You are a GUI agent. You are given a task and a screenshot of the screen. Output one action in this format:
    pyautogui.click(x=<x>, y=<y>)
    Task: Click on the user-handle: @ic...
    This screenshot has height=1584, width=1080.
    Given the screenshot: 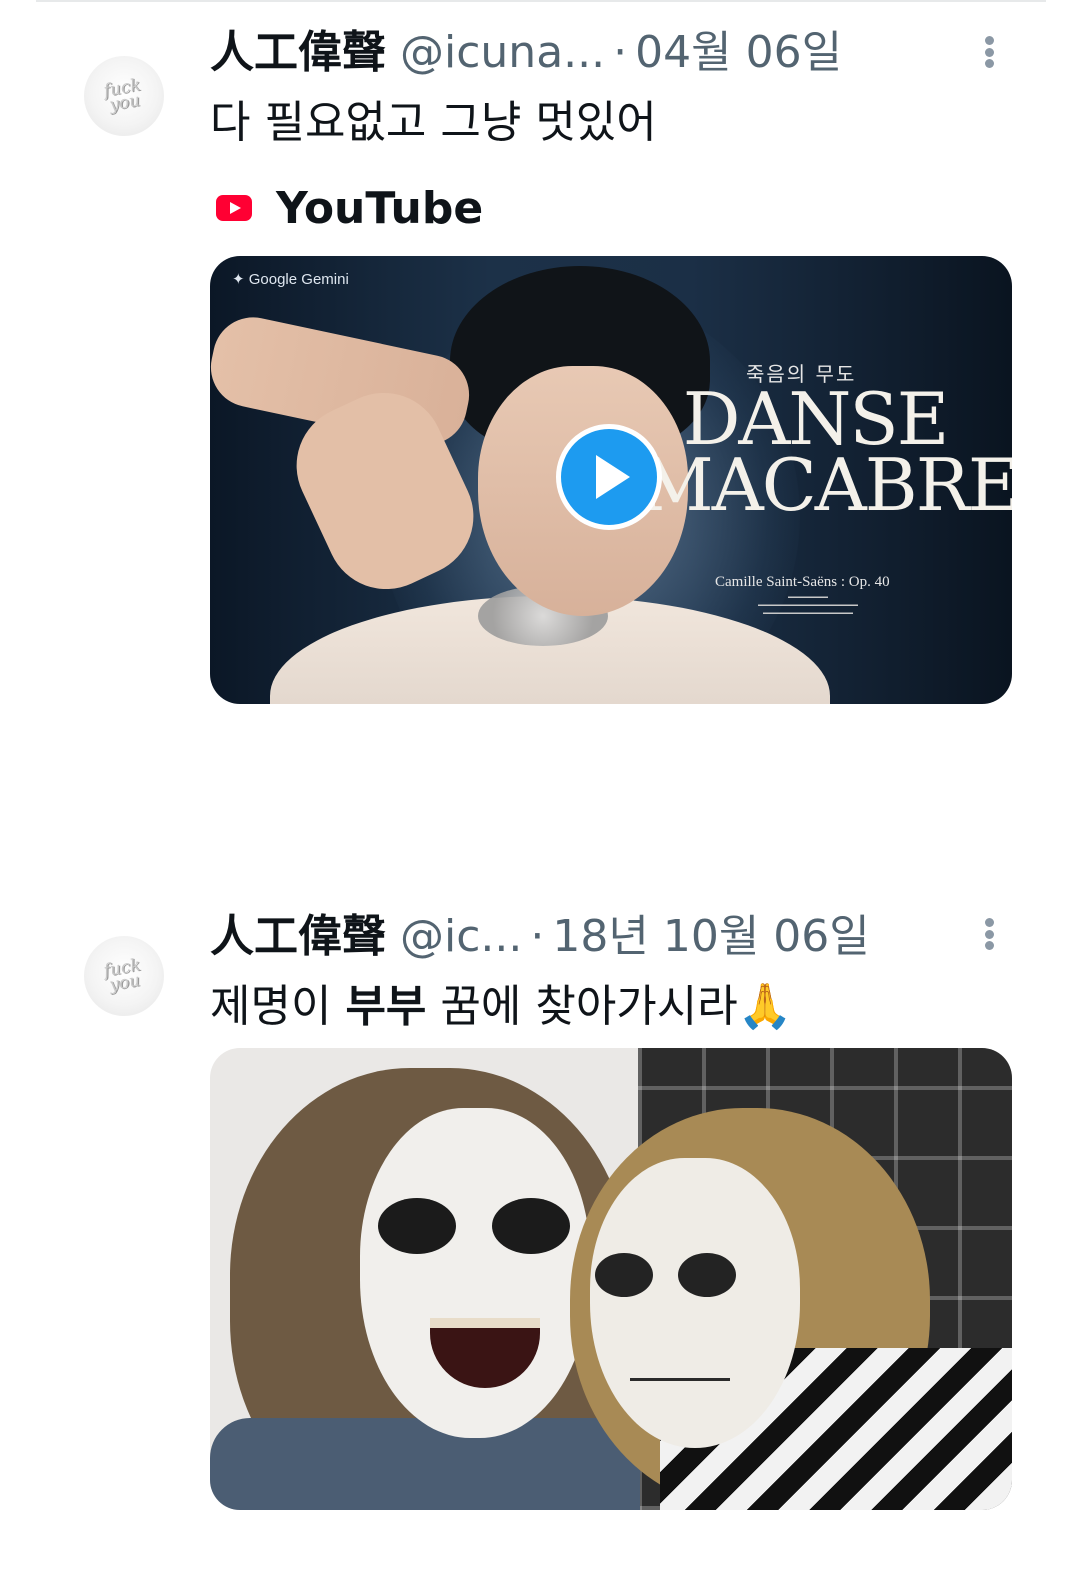 What is the action you would take?
    pyautogui.click(x=461, y=936)
    